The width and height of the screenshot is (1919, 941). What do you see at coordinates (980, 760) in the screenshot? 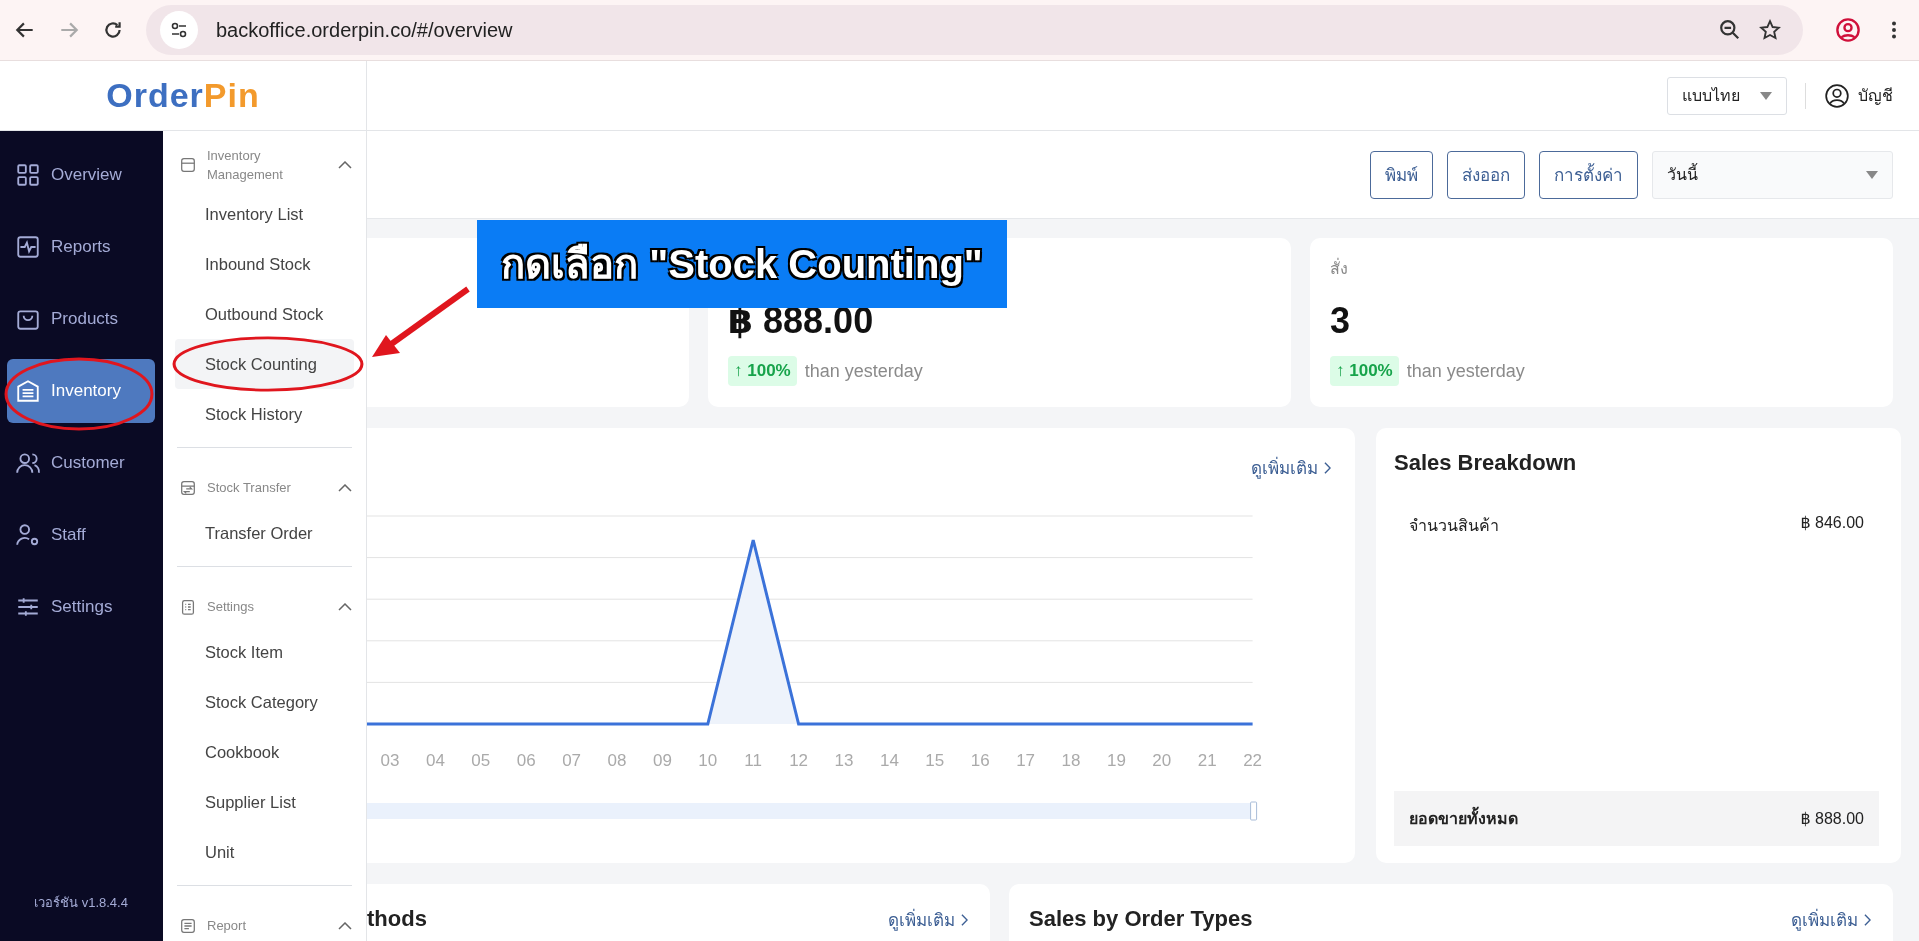
I see `axis-label: 16` at bounding box center [980, 760].